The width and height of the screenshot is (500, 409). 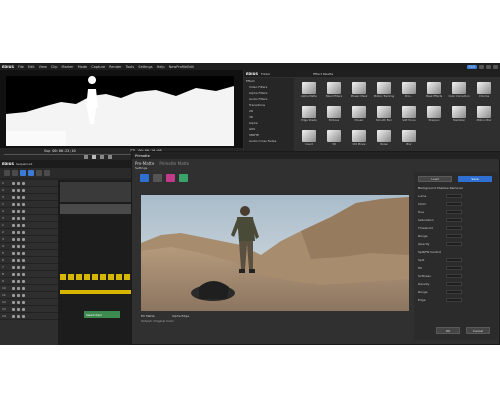 I want to click on effect-tile: Emboss, so click(x=334, y=115).